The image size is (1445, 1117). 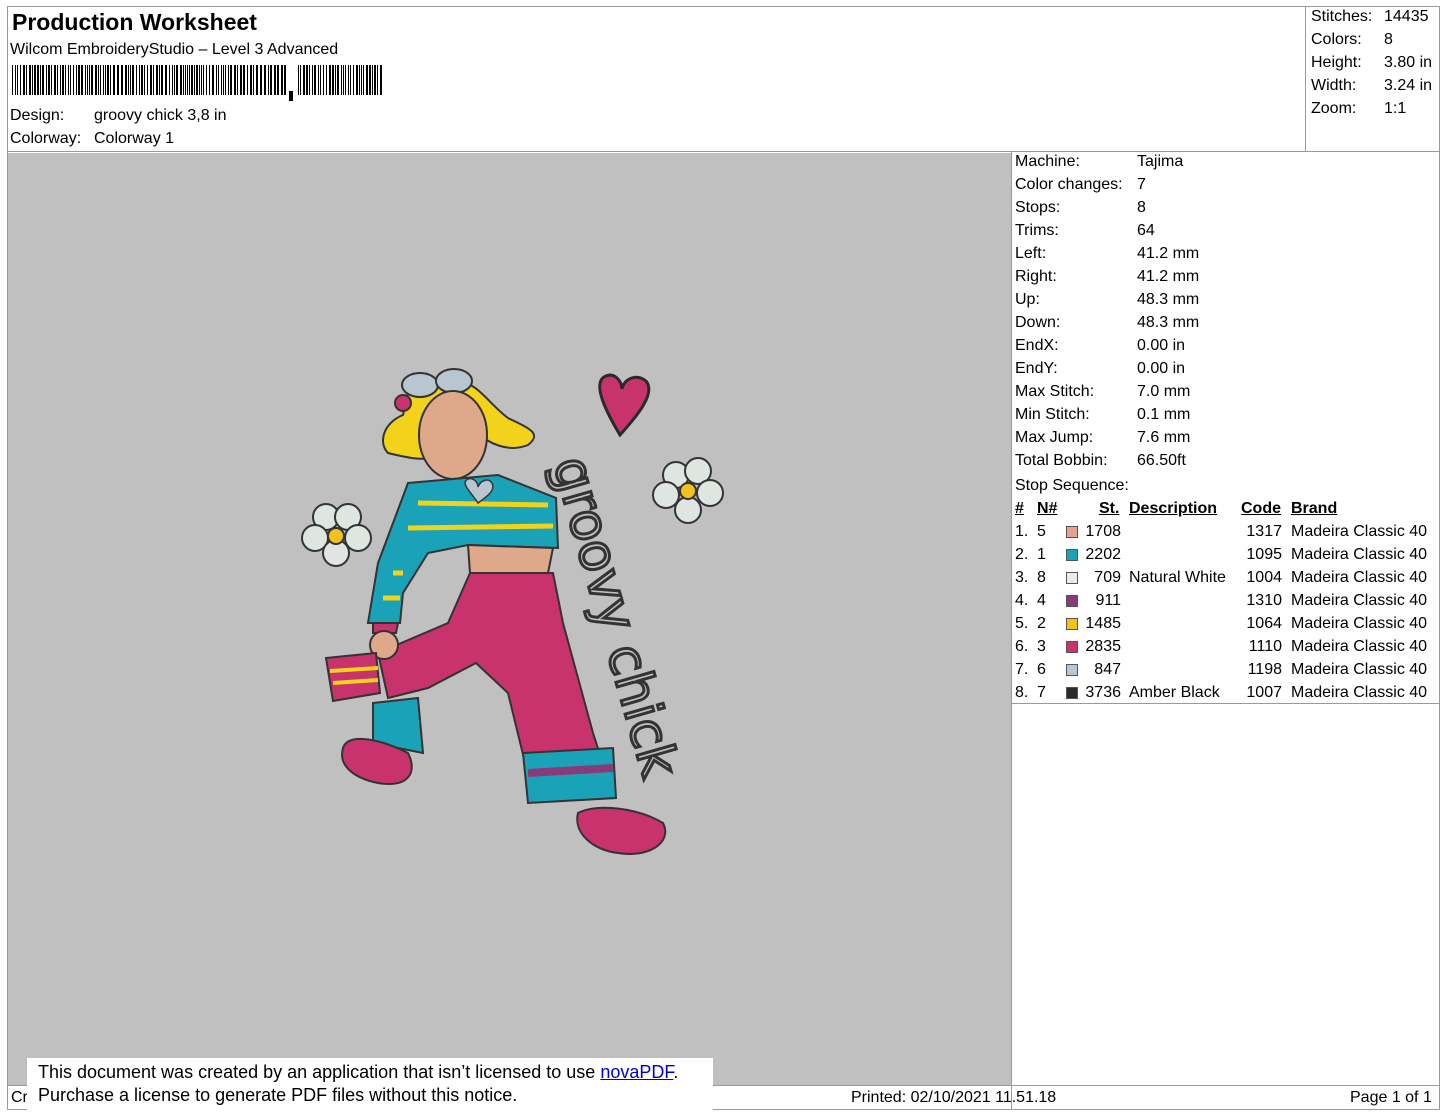 I want to click on design-label: Design:, so click(x=37, y=115).